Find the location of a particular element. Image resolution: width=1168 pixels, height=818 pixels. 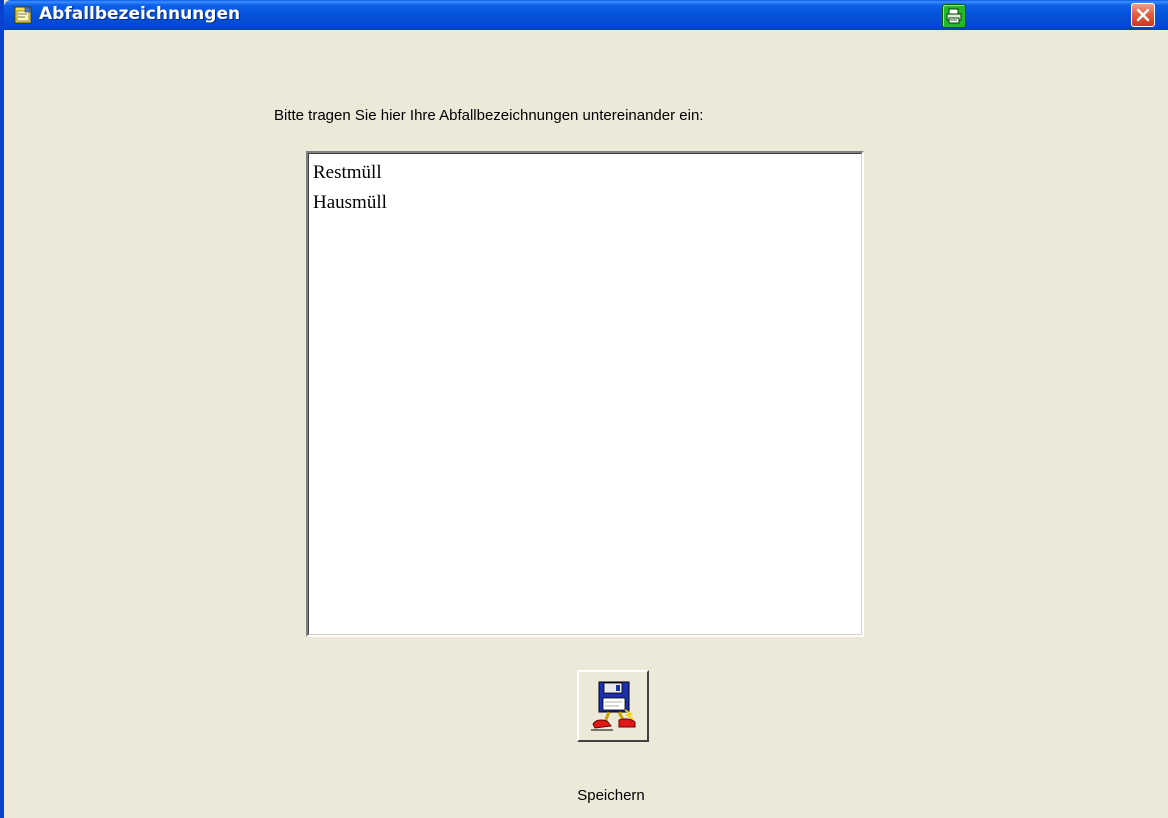

title-bar: Abfallbezeichnungen is located at coordinates (586, 15).